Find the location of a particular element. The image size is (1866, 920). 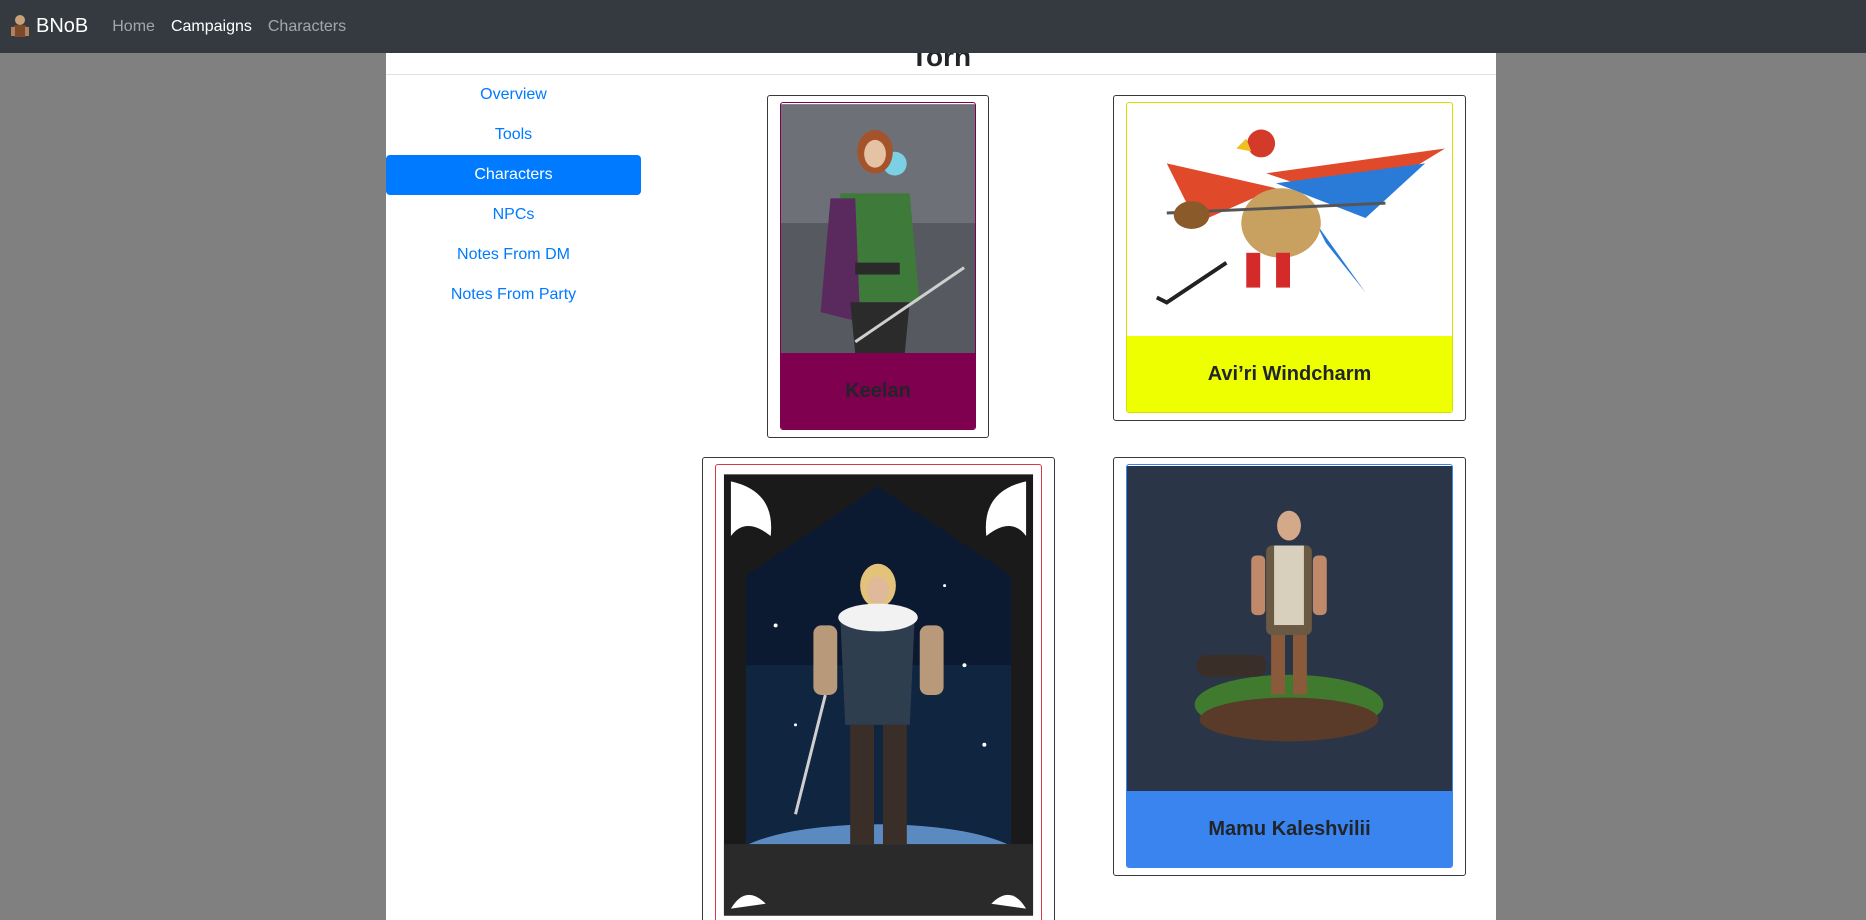

page-title: Torn is located at coordinates (941, 62).